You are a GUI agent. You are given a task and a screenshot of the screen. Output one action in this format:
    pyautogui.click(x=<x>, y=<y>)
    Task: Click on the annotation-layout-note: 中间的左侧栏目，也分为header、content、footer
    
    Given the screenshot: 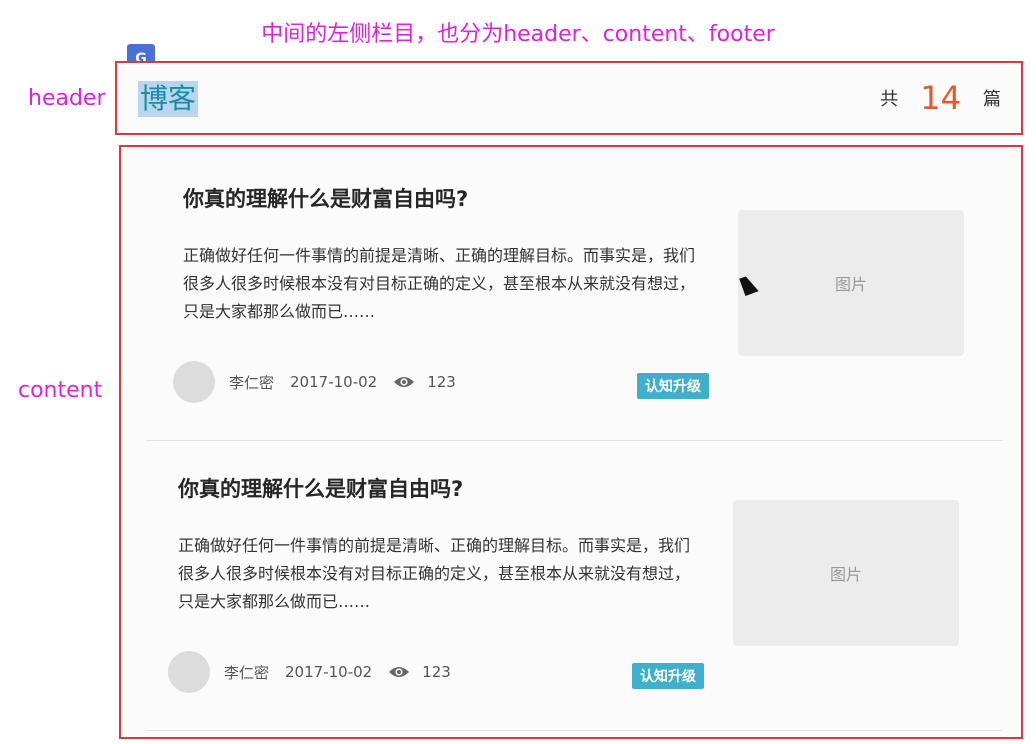 What is the action you would take?
    pyautogui.click(x=518, y=34)
    